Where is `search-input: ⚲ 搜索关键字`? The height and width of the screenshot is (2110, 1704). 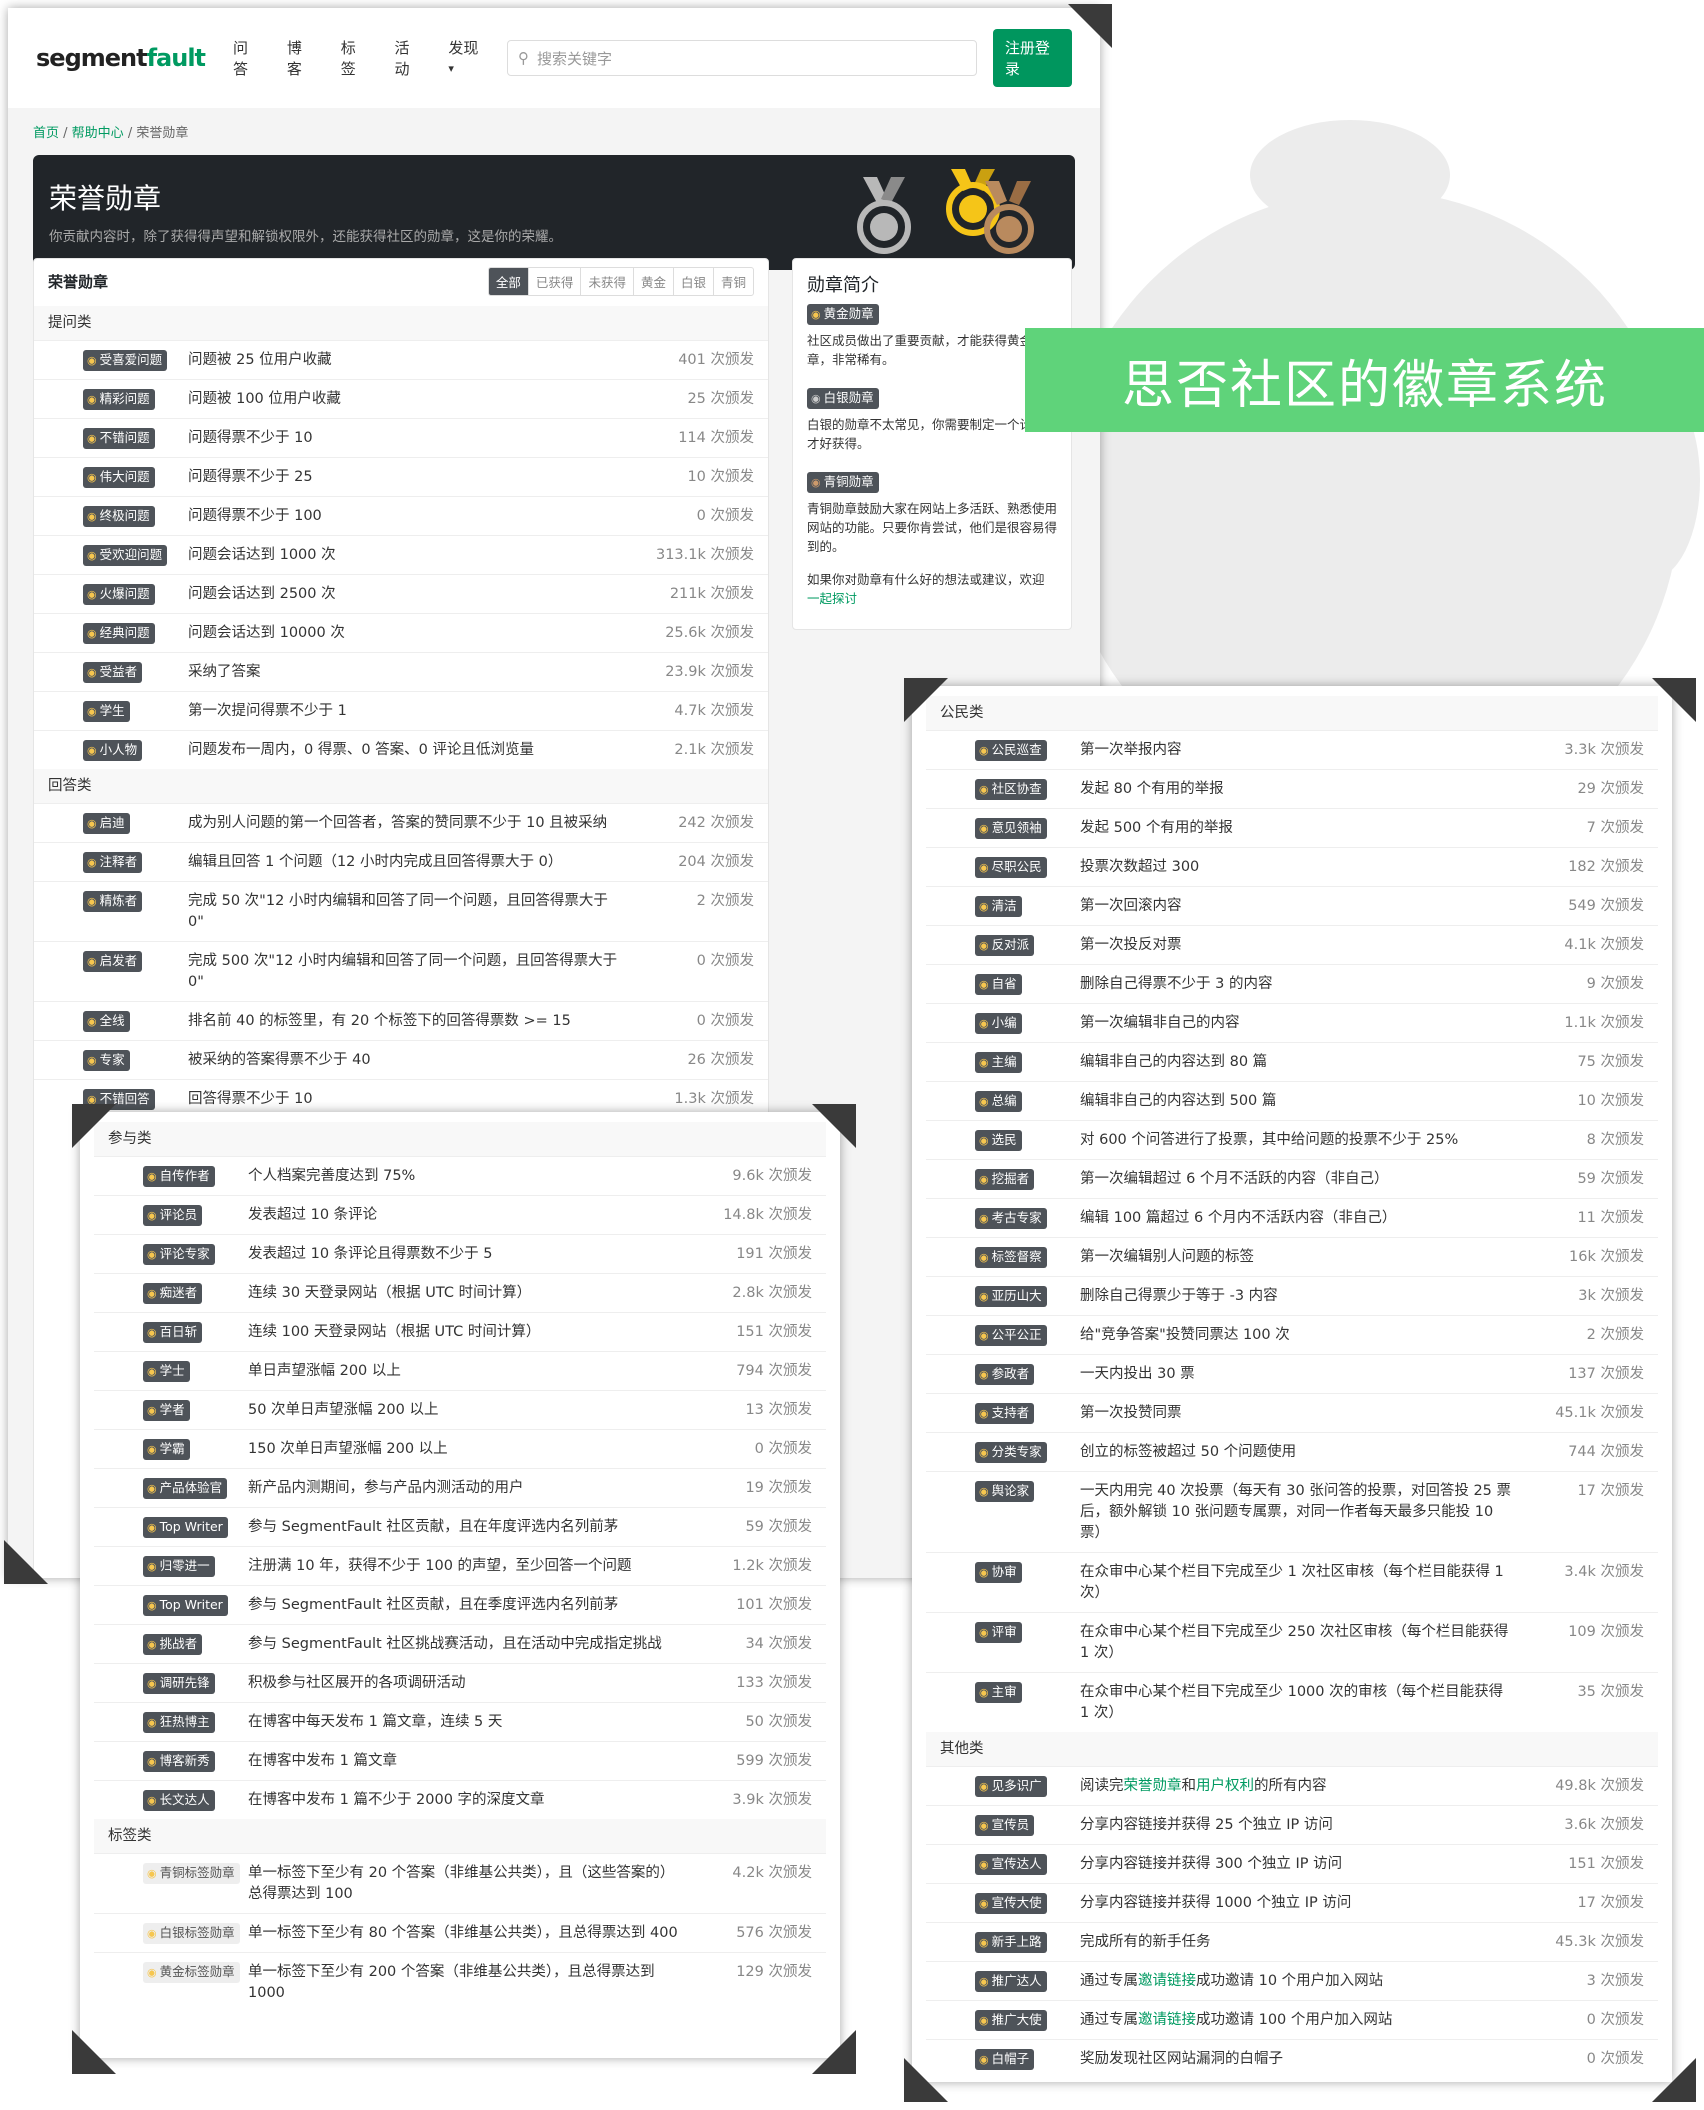 search-input: ⚲ 搜索关键字 is located at coordinates (742, 58).